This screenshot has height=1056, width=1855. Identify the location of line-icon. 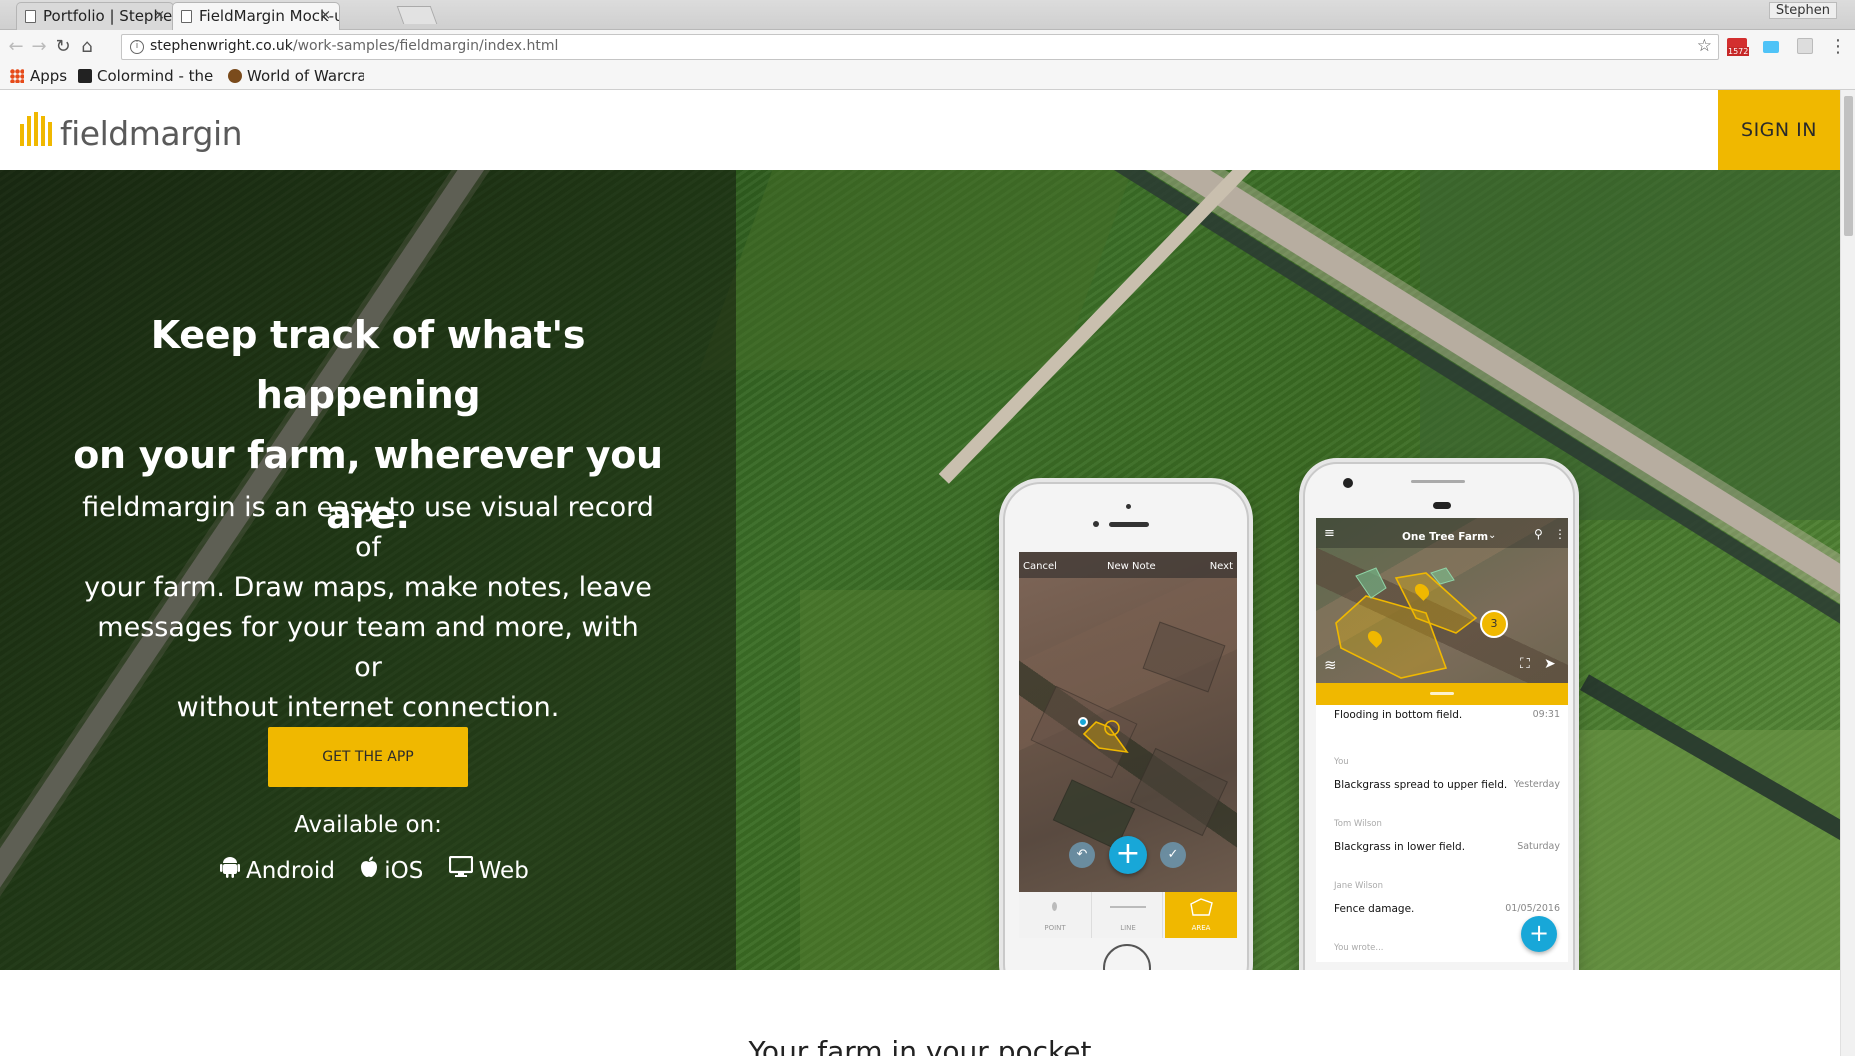
(1128, 907).